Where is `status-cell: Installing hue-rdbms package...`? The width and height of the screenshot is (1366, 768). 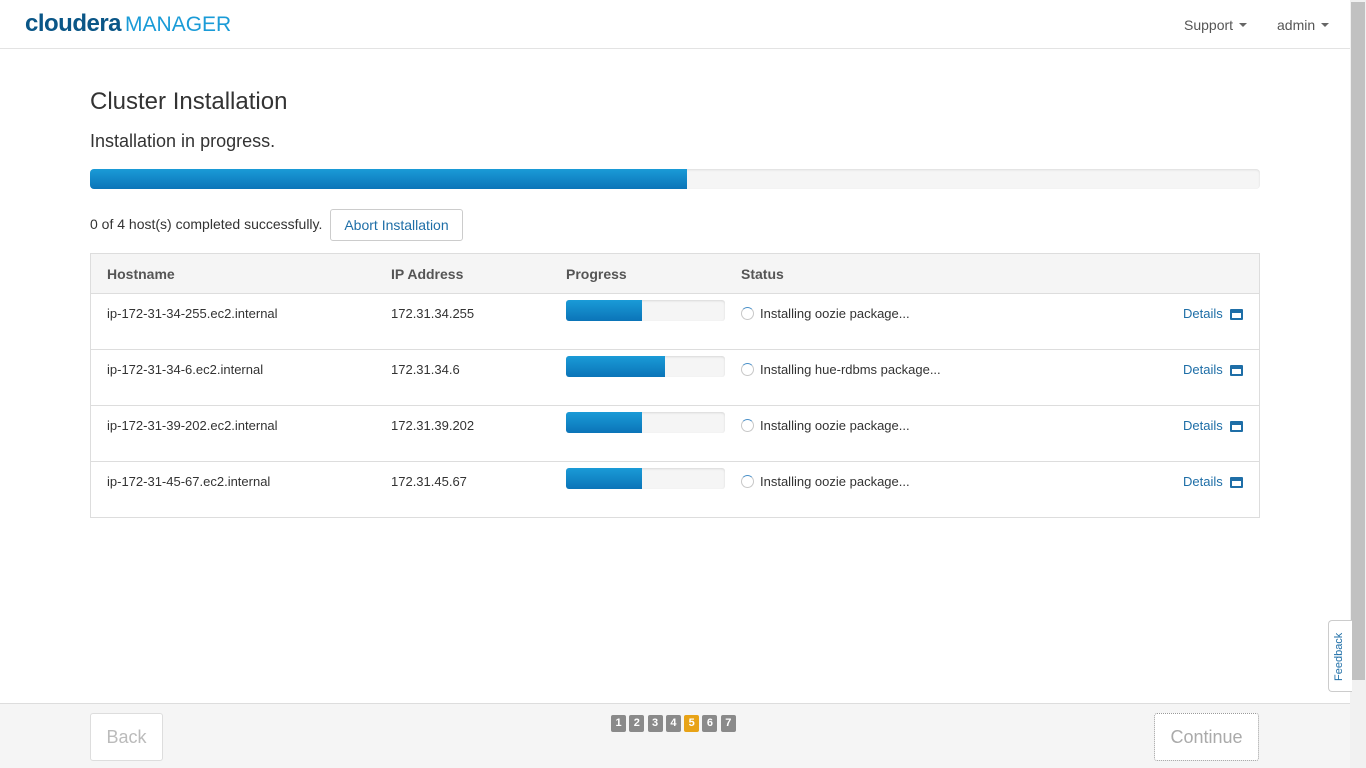 status-cell: Installing hue-rdbms package... is located at coordinates (841, 369).